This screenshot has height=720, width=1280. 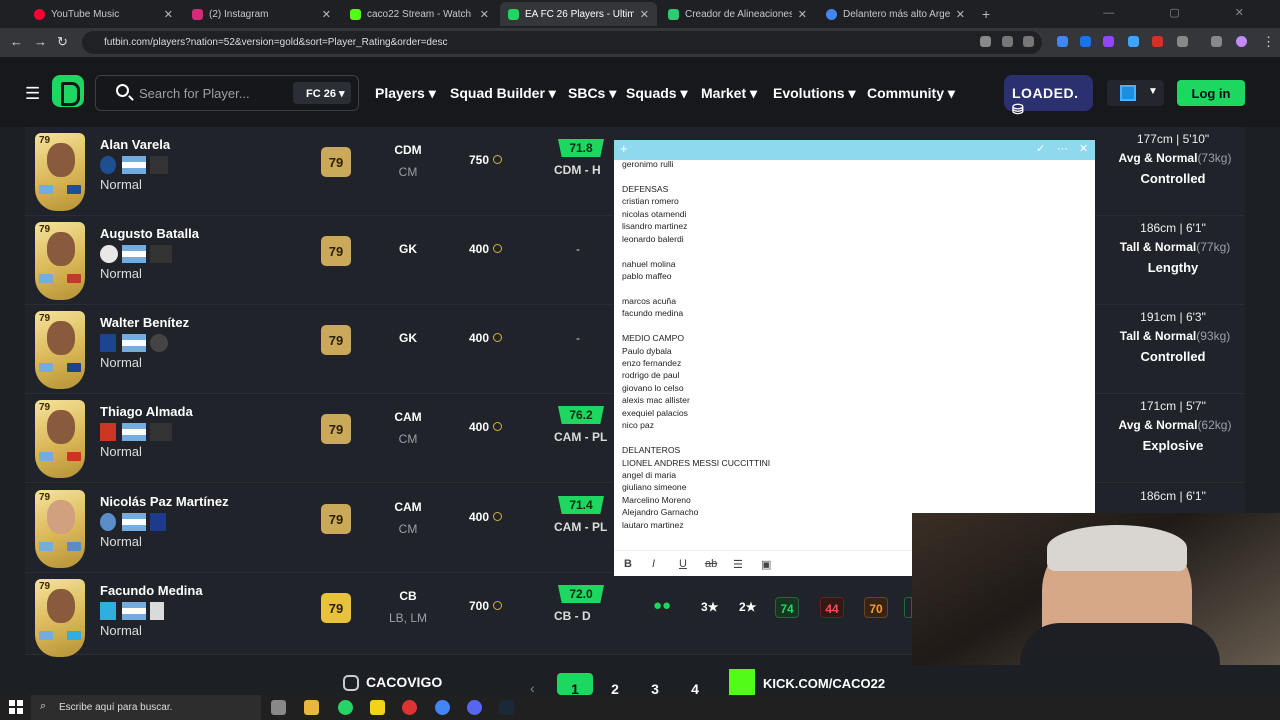 What do you see at coordinates (655, 685) in the screenshot?
I see `page-3-button: 3` at bounding box center [655, 685].